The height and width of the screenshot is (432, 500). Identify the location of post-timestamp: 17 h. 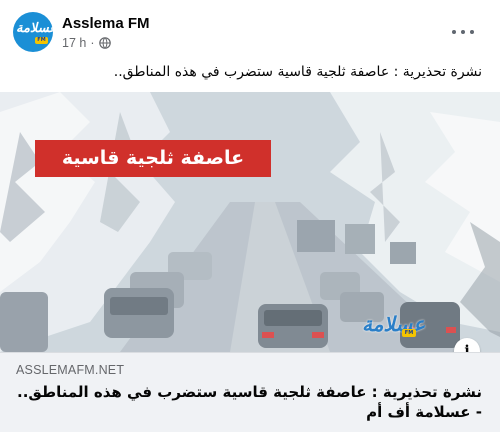
(74, 43).